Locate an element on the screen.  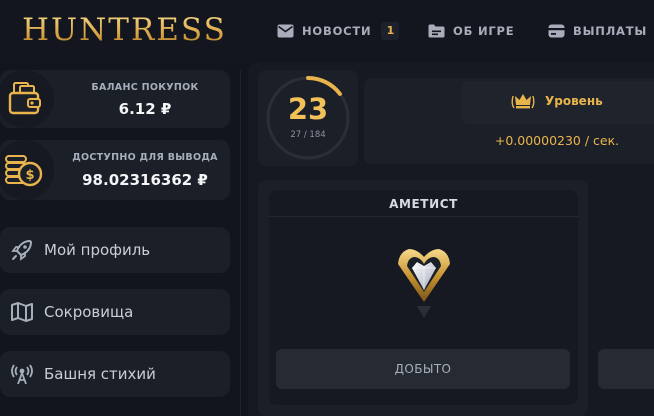
nav-news-label: НОВОСТИ is located at coordinates (337, 31).